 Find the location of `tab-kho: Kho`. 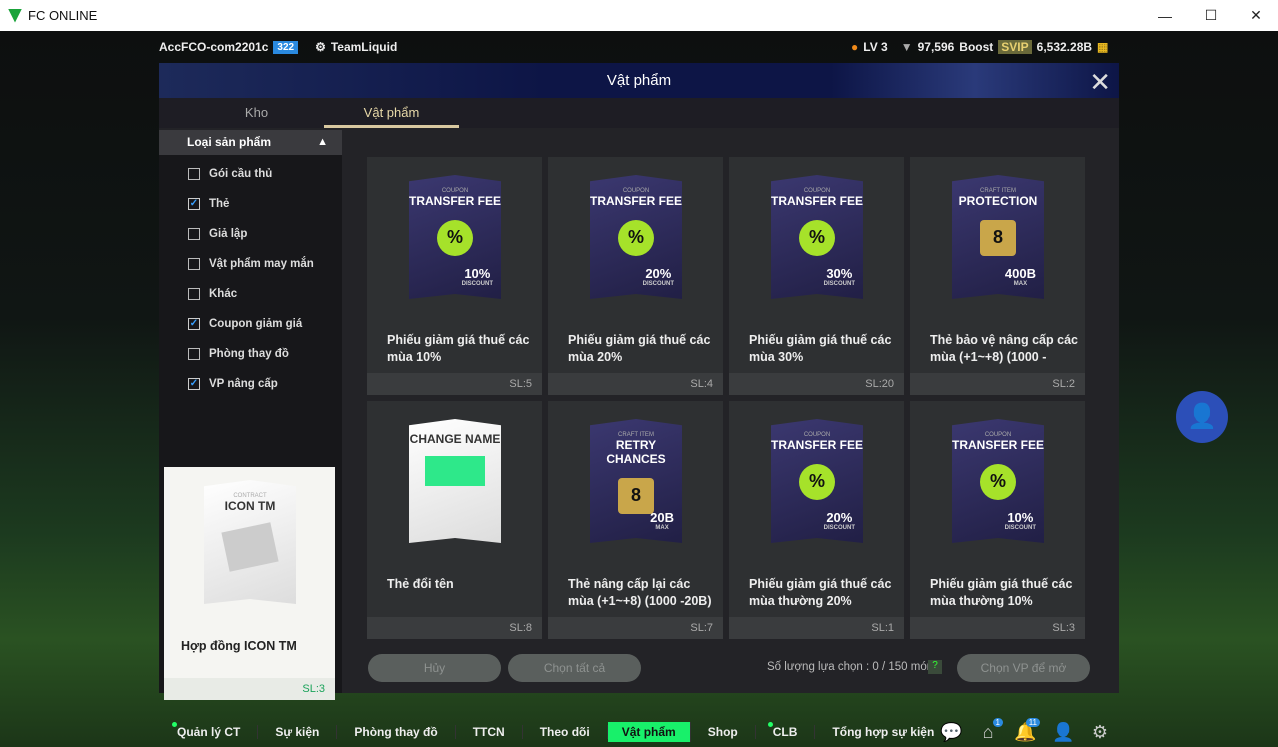

tab-kho: Kho is located at coordinates (256, 113).